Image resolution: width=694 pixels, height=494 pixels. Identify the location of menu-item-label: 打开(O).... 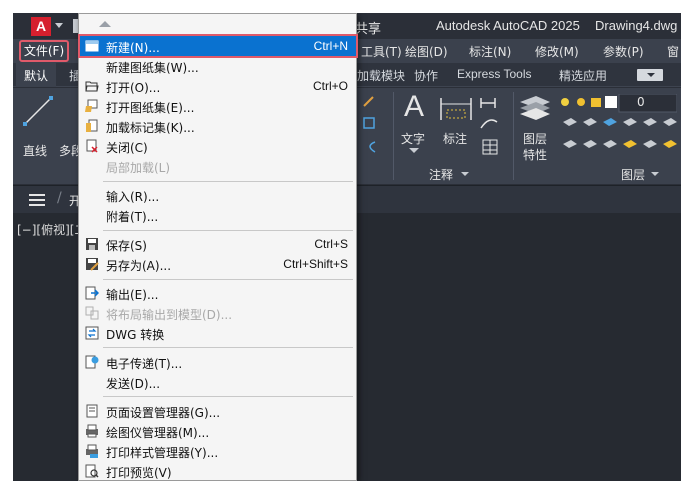
(133, 88).